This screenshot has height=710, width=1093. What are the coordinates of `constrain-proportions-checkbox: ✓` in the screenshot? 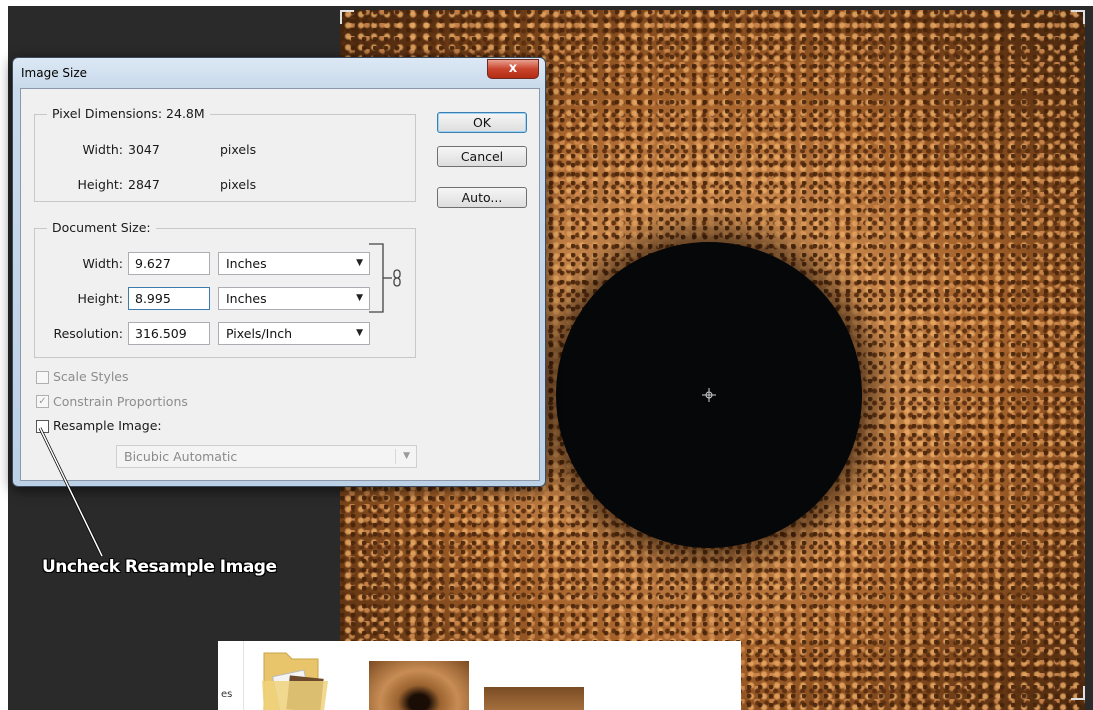 It's located at (42, 401).